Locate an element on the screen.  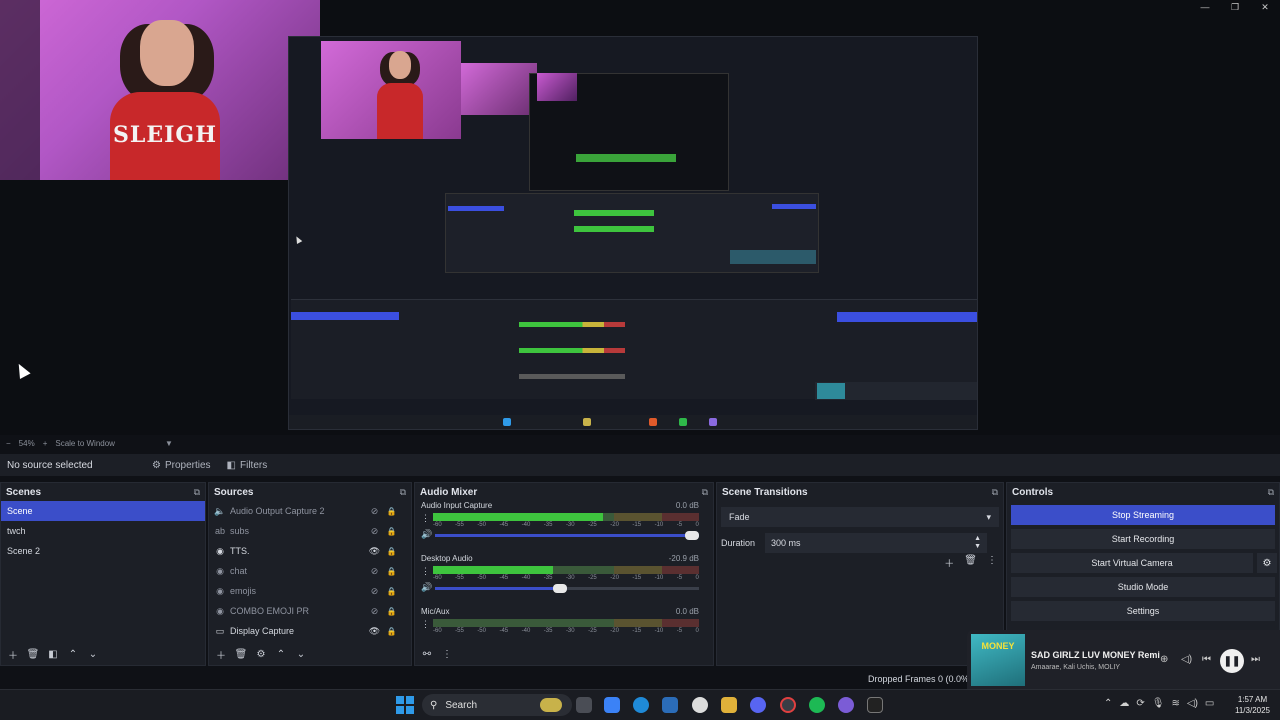
source-item: ◉ TTS. 👁 🔒 is located at coordinates (310, 551).